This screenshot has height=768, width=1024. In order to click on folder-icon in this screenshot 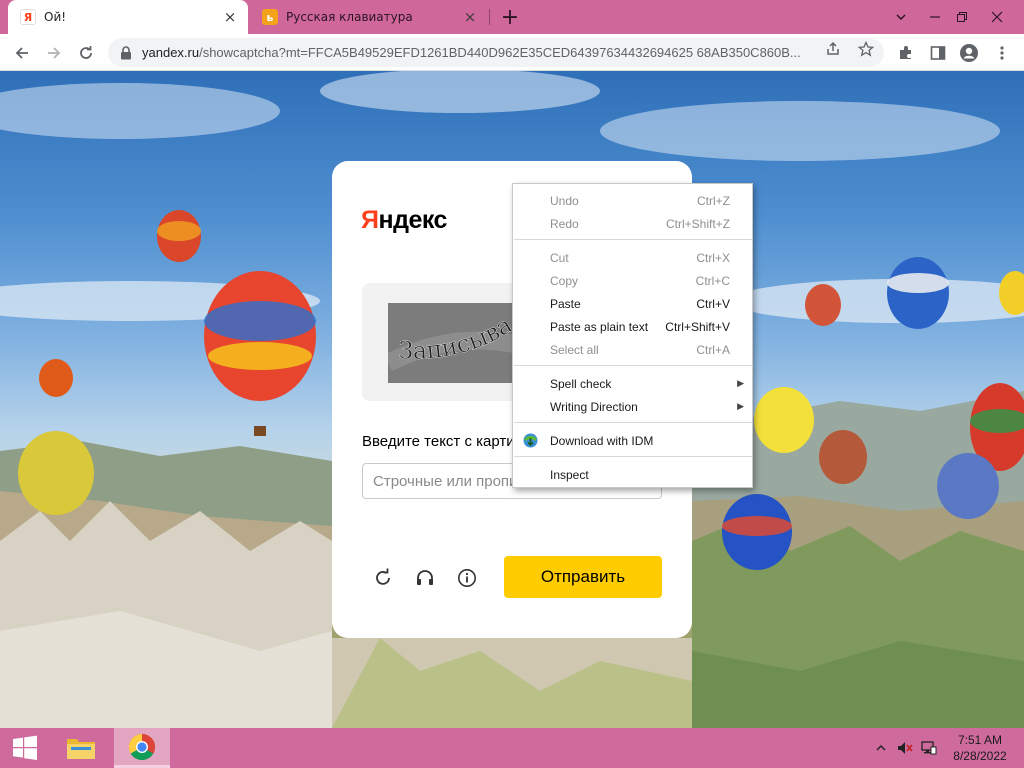, I will do `click(81, 749)`.